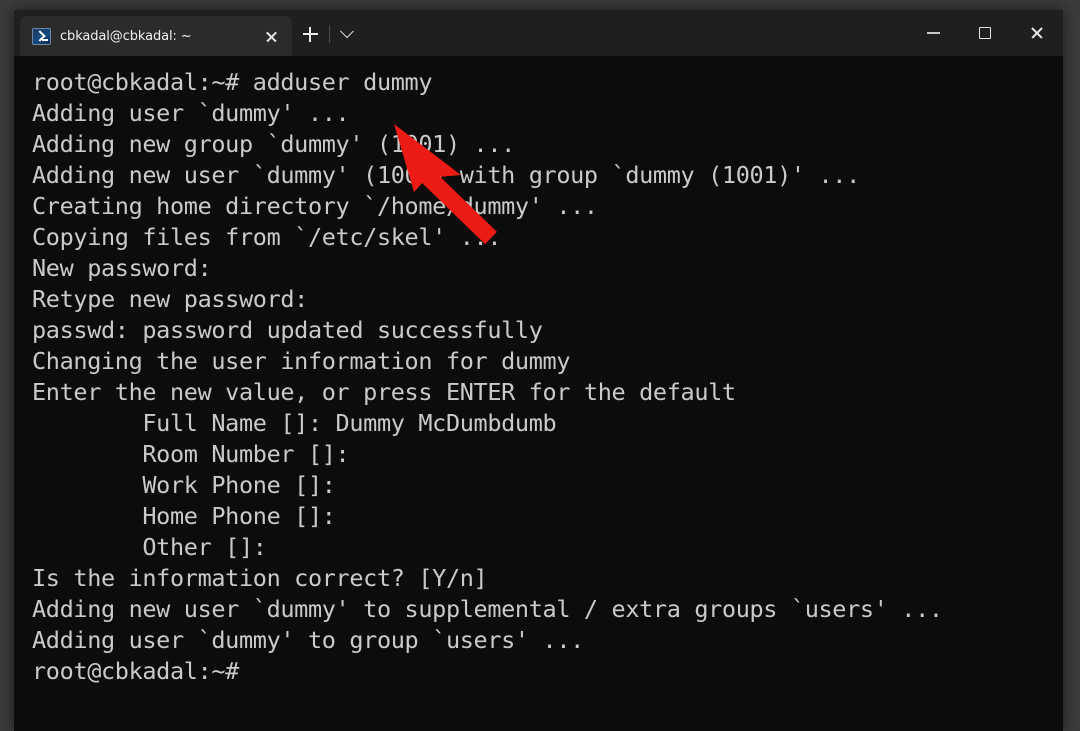  I want to click on terminal-line: New password:, so click(122, 268).